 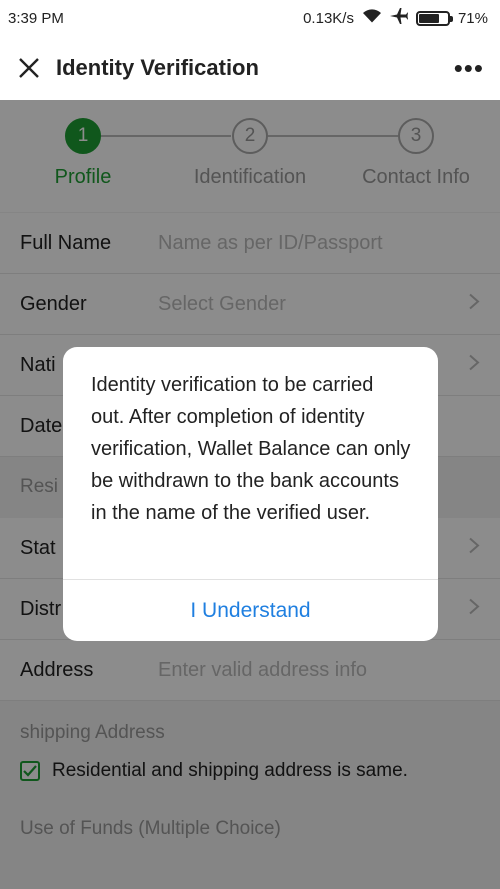 I want to click on battery-level, so click(x=428, y=18).